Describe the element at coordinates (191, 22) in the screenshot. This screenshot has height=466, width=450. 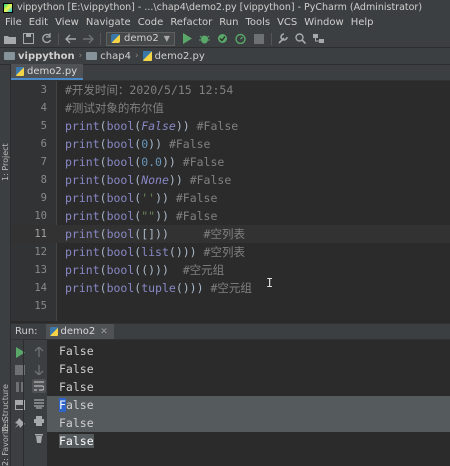
I see `menu-refactor: Refactor` at that location.